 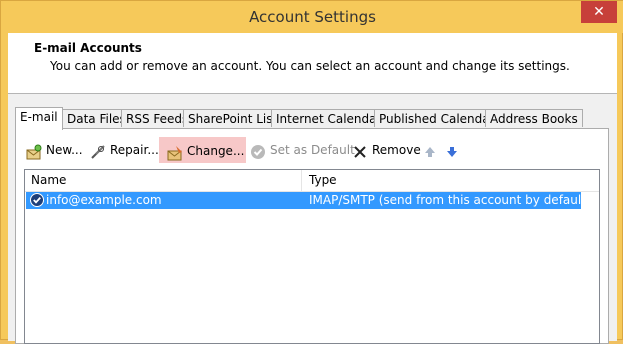 I want to click on tab-email: E-mail, so click(x=39, y=118).